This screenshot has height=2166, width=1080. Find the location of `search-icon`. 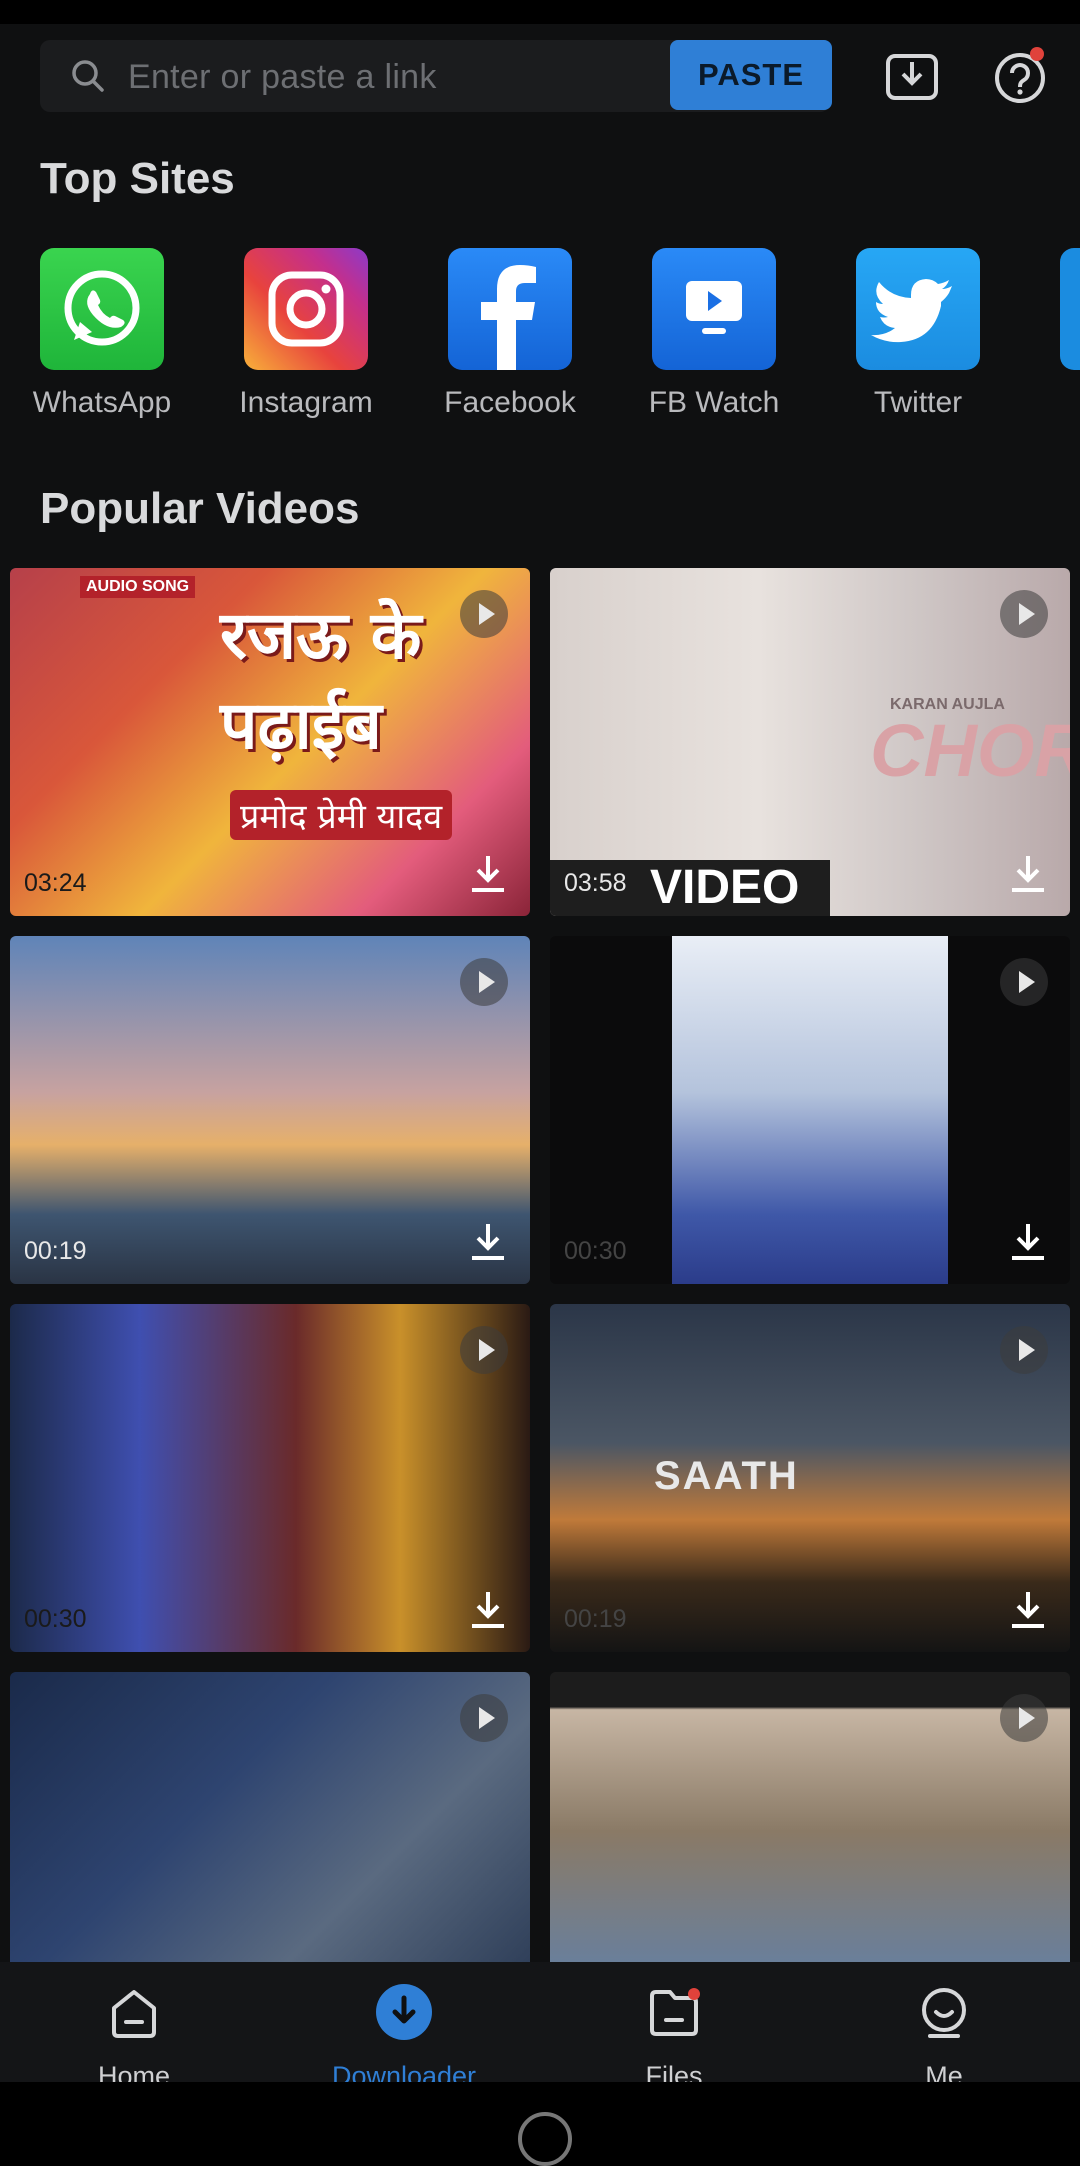

search-icon is located at coordinates (88, 76).